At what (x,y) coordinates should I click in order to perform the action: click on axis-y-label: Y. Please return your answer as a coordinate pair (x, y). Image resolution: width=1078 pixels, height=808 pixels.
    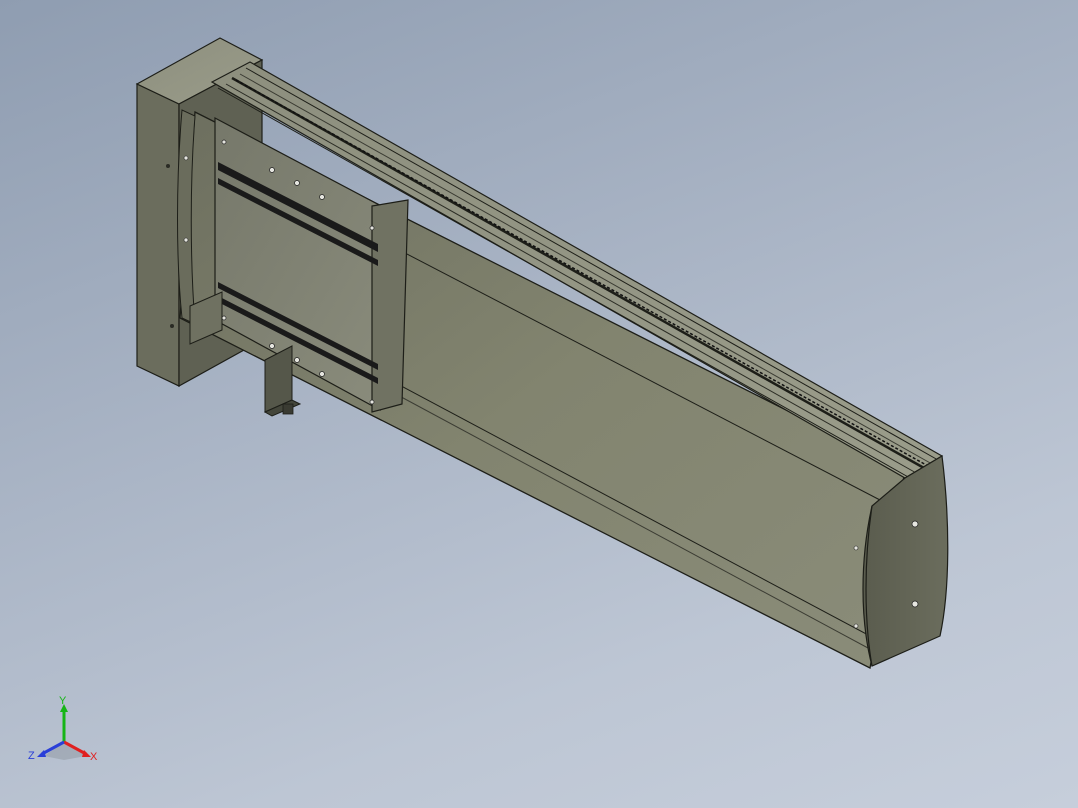
    Looking at the image, I should click on (63, 701).